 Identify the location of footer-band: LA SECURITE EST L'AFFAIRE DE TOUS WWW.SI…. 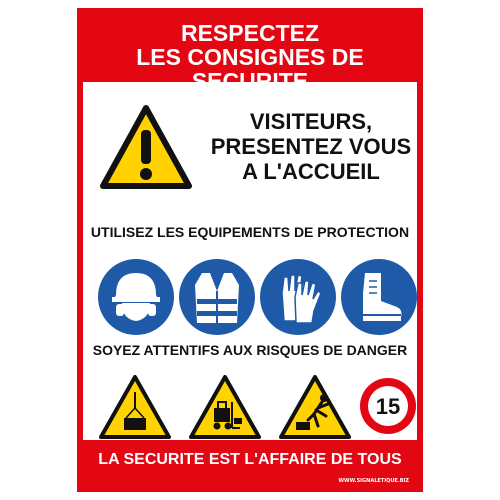
(250, 463).